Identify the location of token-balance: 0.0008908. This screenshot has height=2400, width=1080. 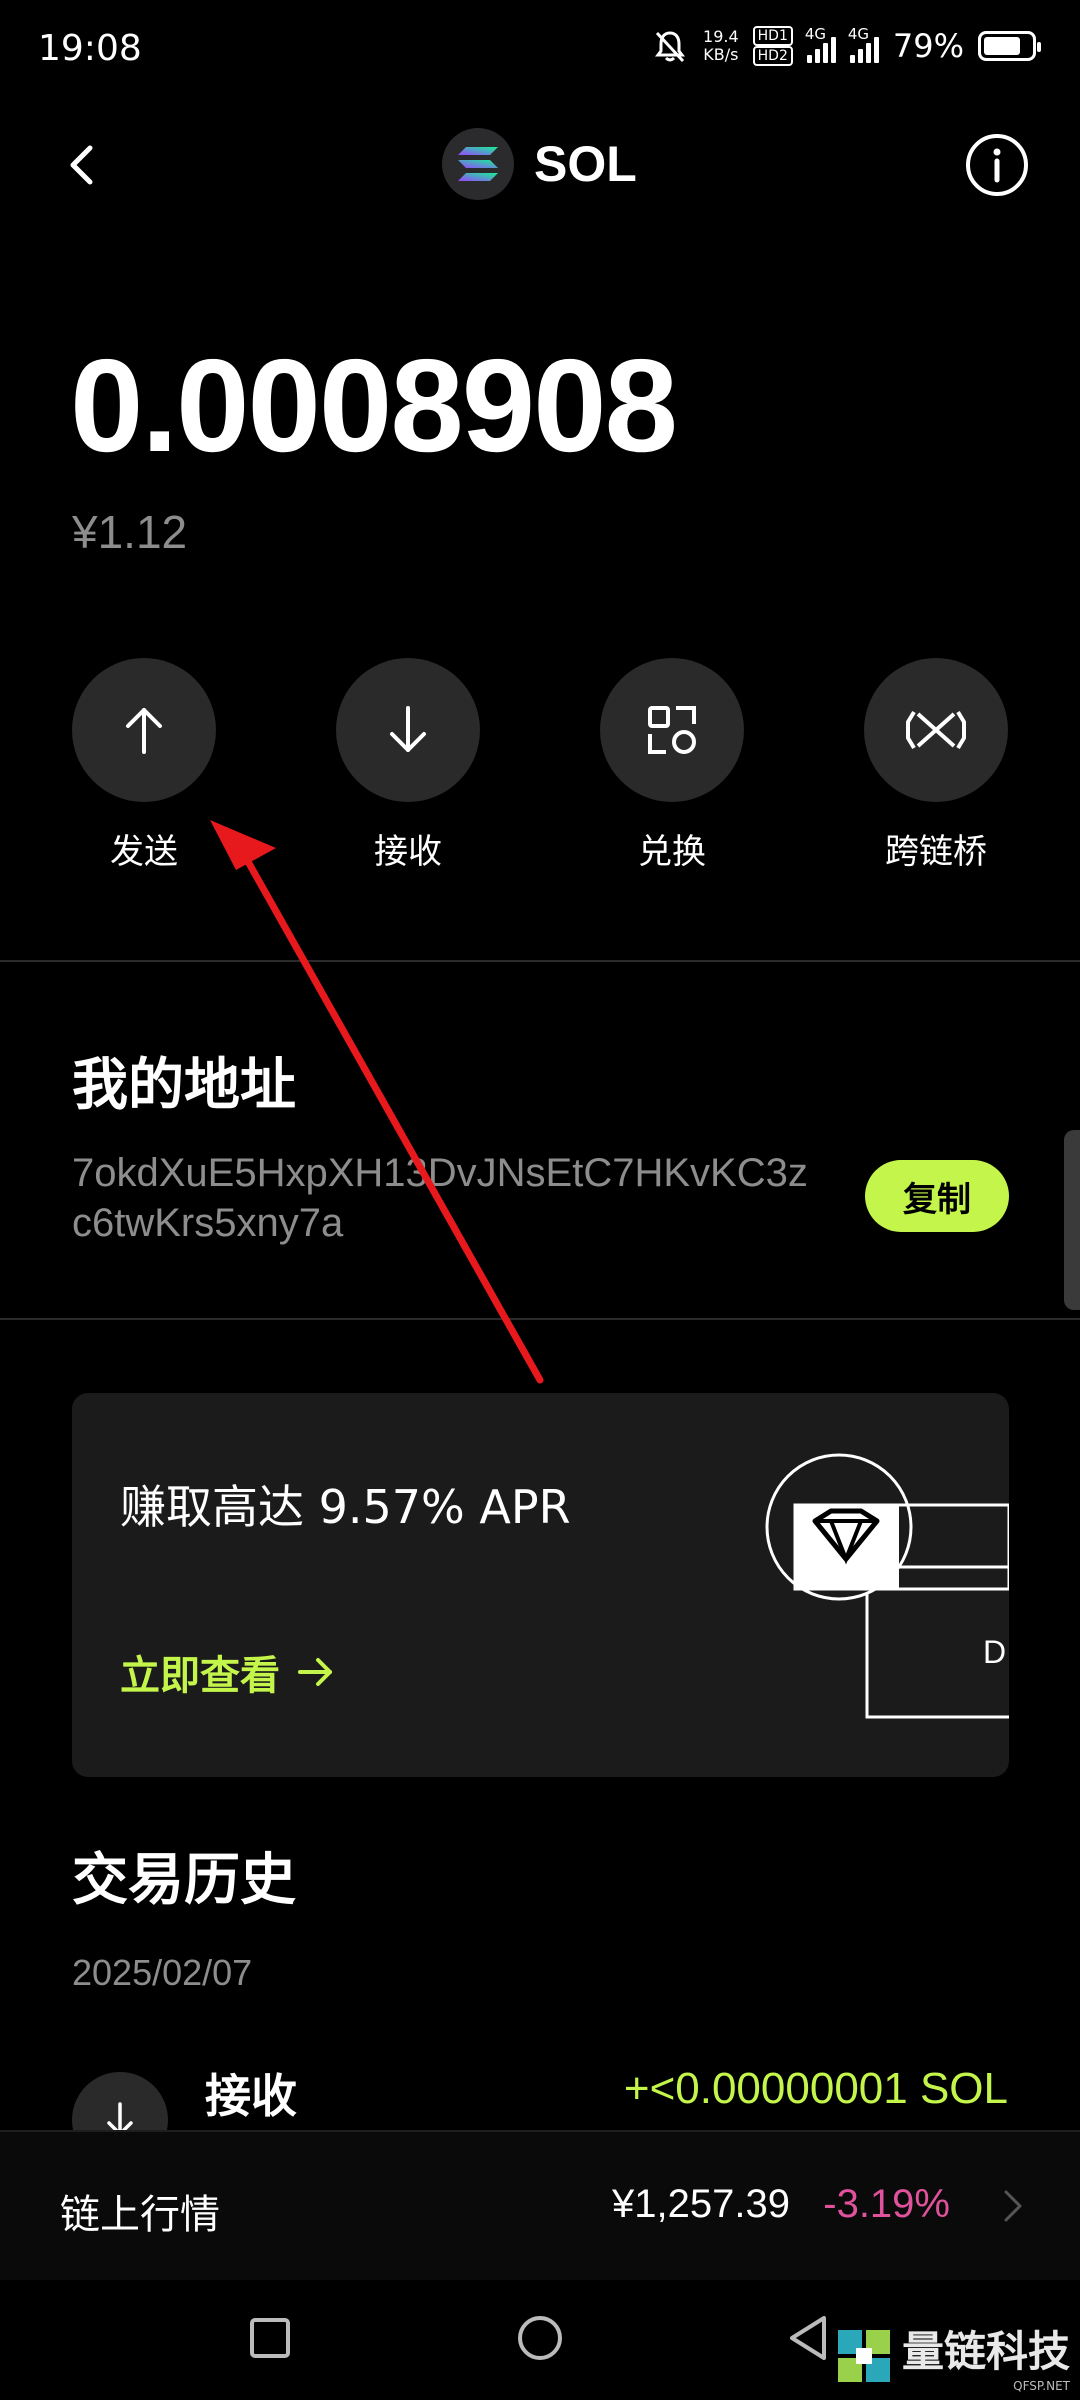
(374, 405).